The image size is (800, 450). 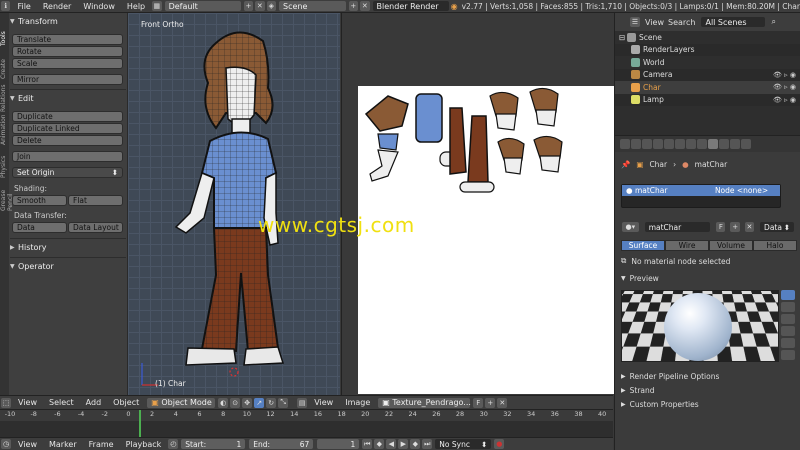 I want to click on render-engine-dropdown: Blender Render, so click(x=410, y=6).